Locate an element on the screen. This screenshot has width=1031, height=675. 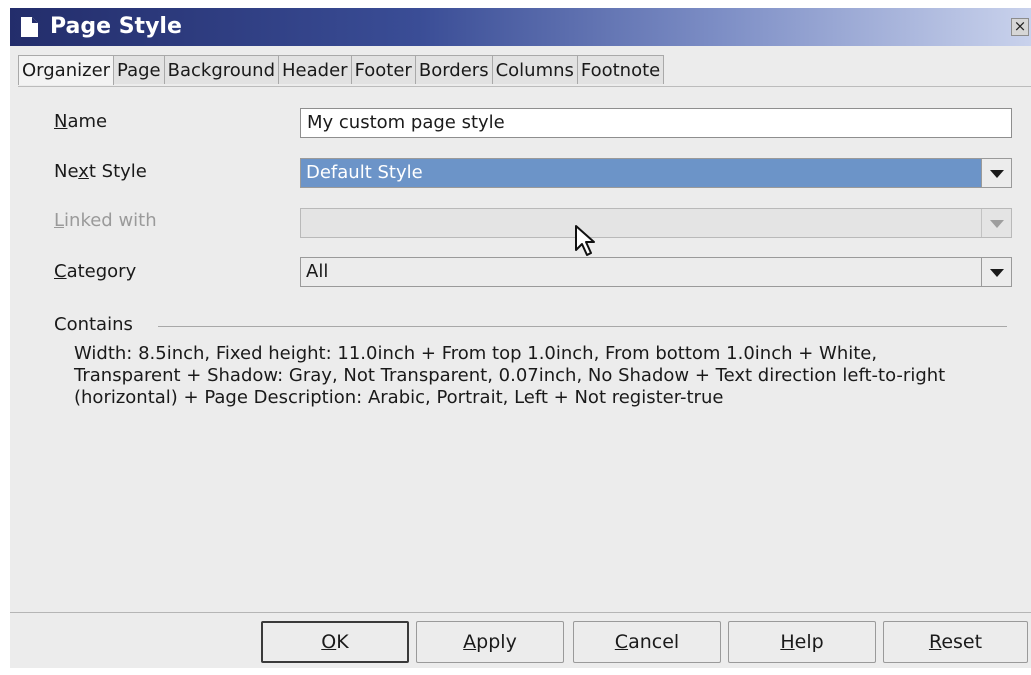
tab-borders: Borders is located at coordinates (454, 69).